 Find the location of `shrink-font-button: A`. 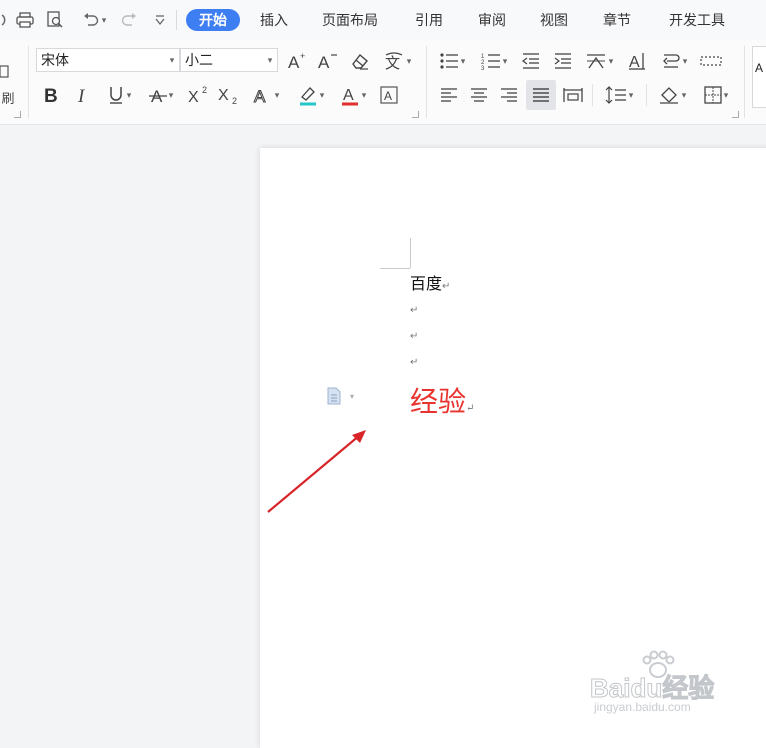

shrink-font-button: A is located at coordinates (328, 61).